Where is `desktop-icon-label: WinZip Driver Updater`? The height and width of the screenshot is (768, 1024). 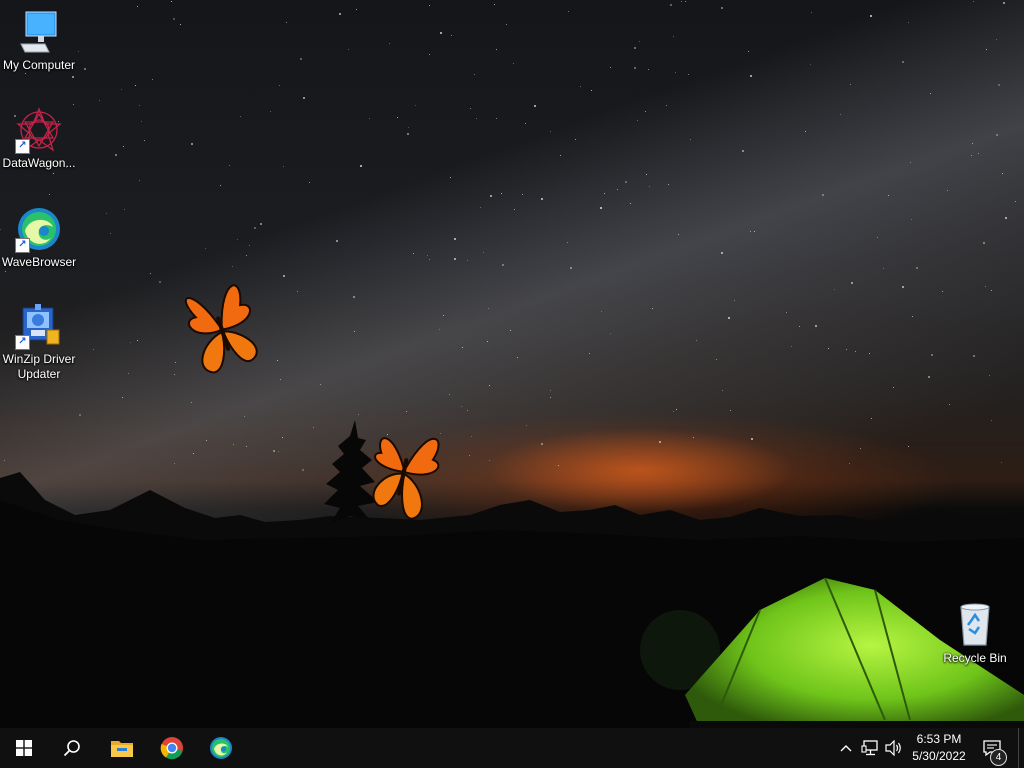 desktop-icon-label: WinZip Driver Updater is located at coordinates (39, 366).